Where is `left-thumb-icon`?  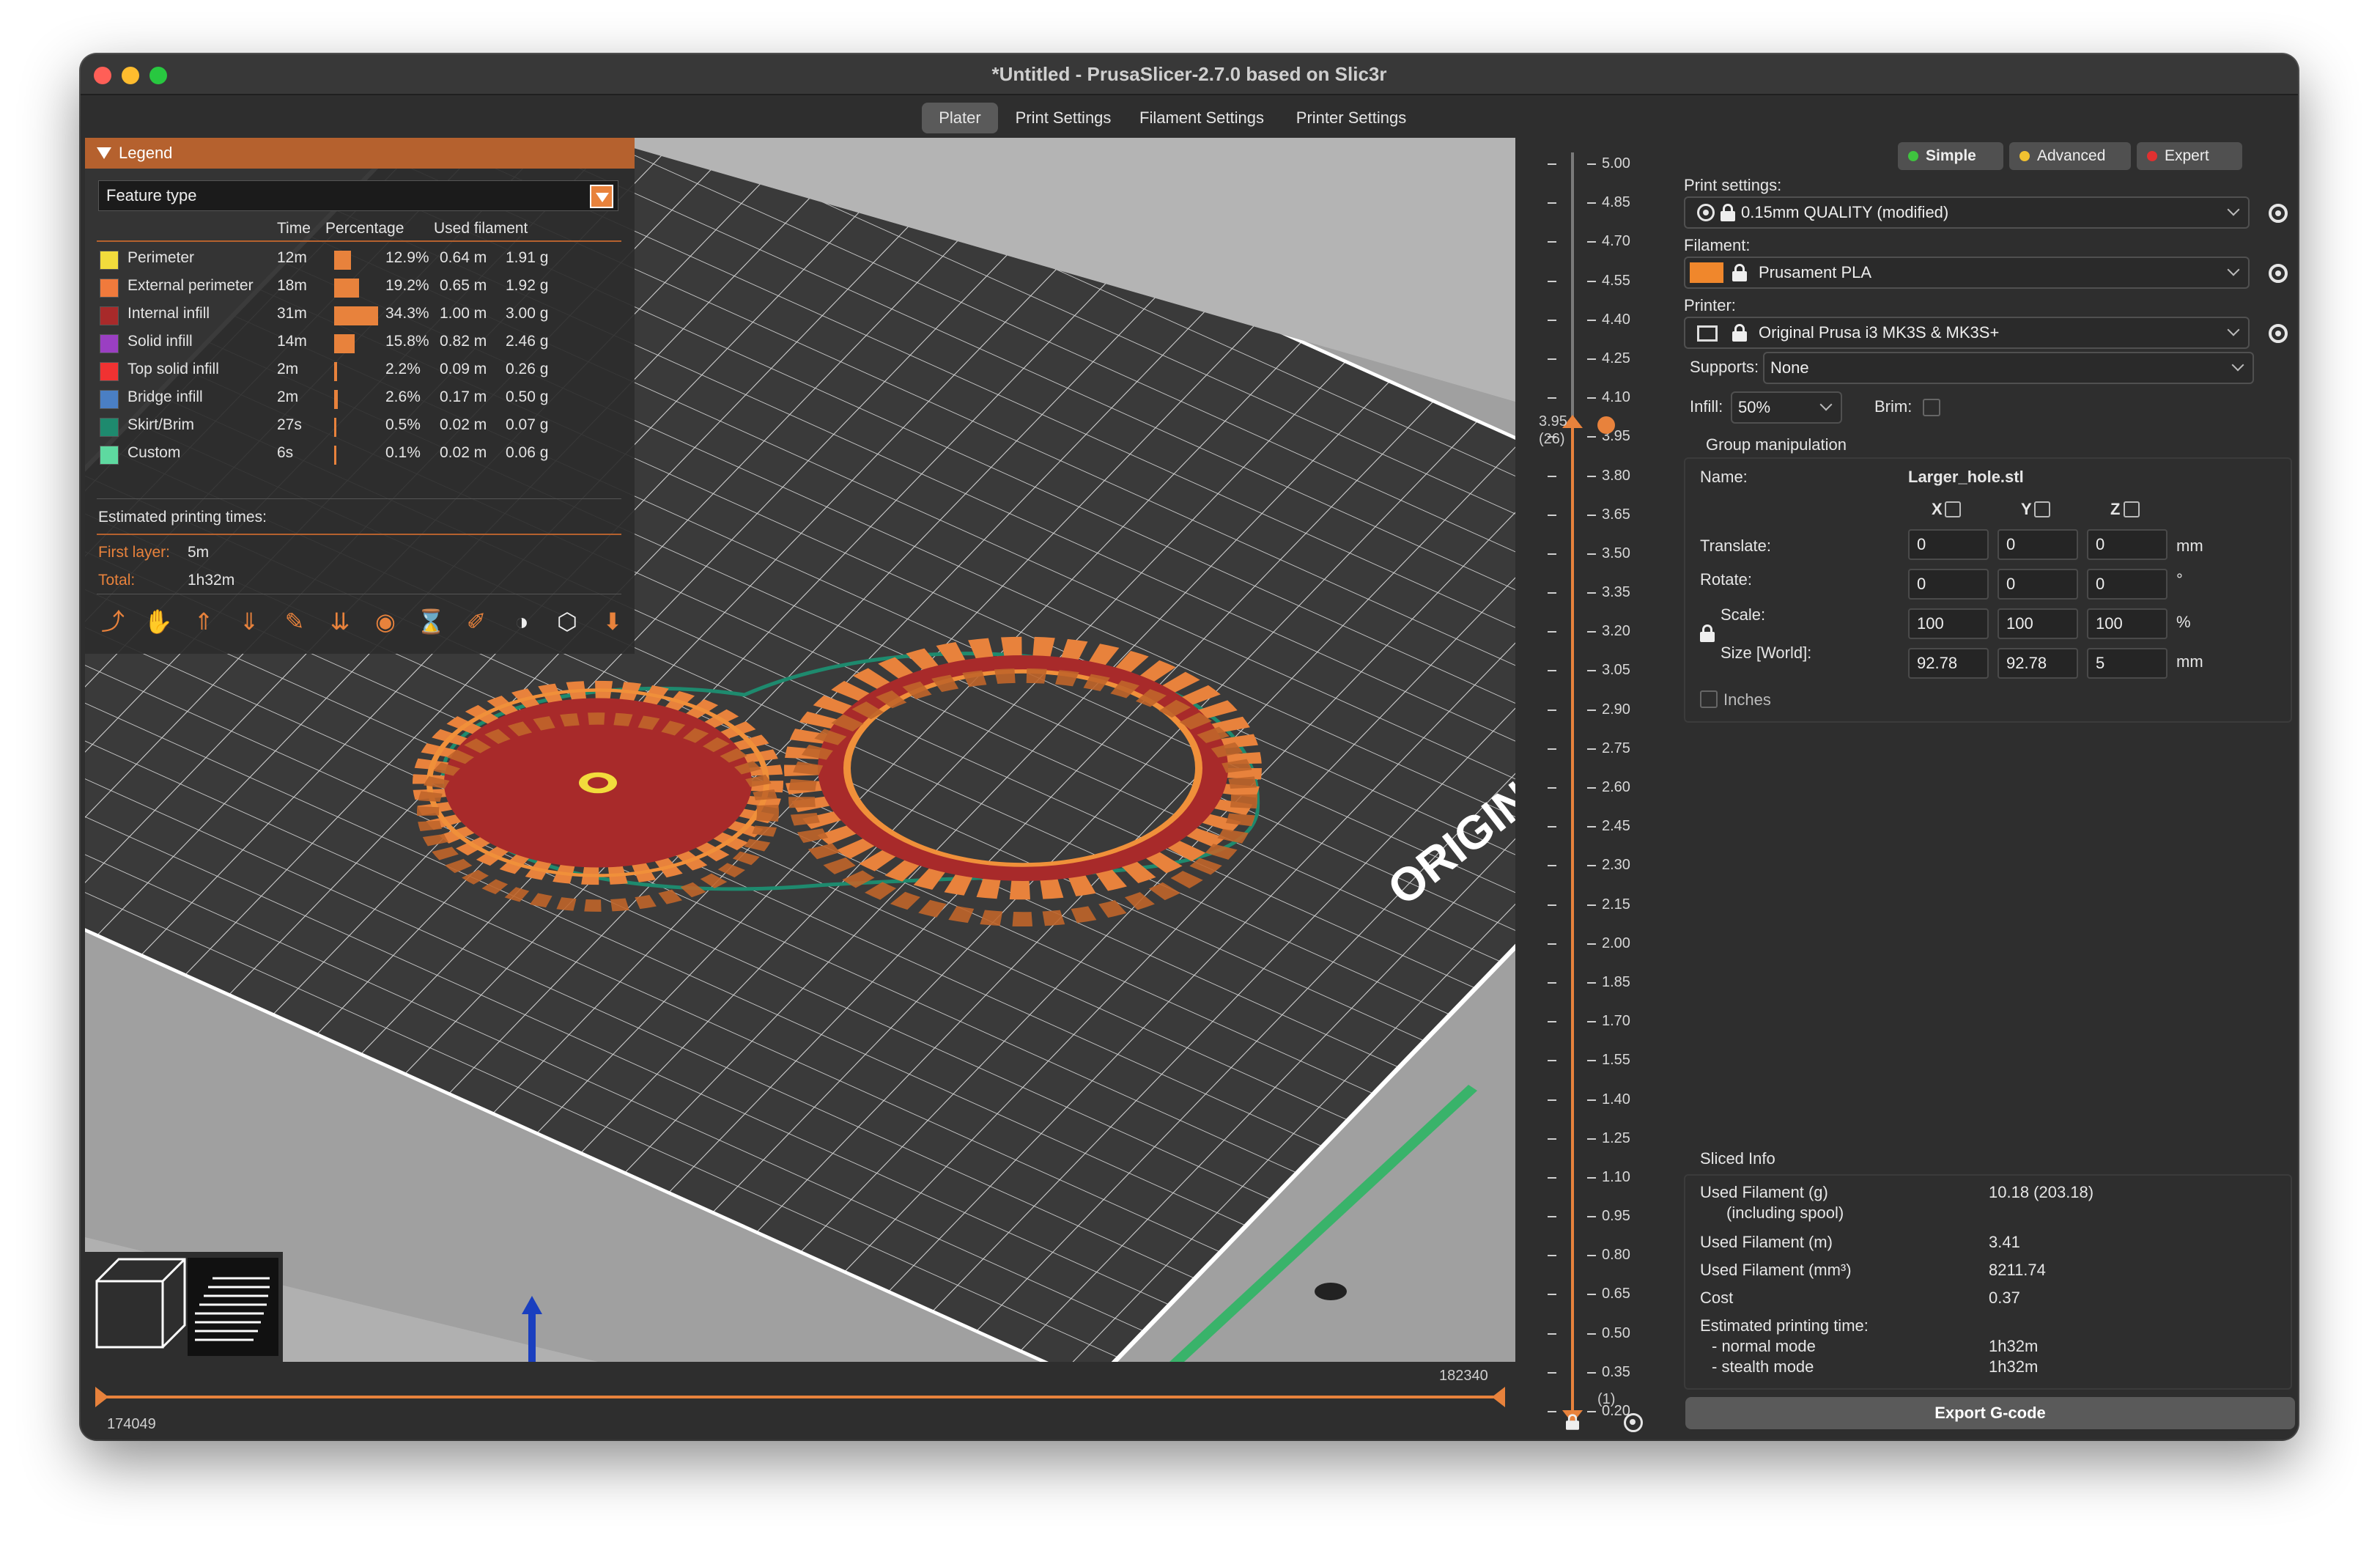
left-thumb-icon is located at coordinates (101, 1397).